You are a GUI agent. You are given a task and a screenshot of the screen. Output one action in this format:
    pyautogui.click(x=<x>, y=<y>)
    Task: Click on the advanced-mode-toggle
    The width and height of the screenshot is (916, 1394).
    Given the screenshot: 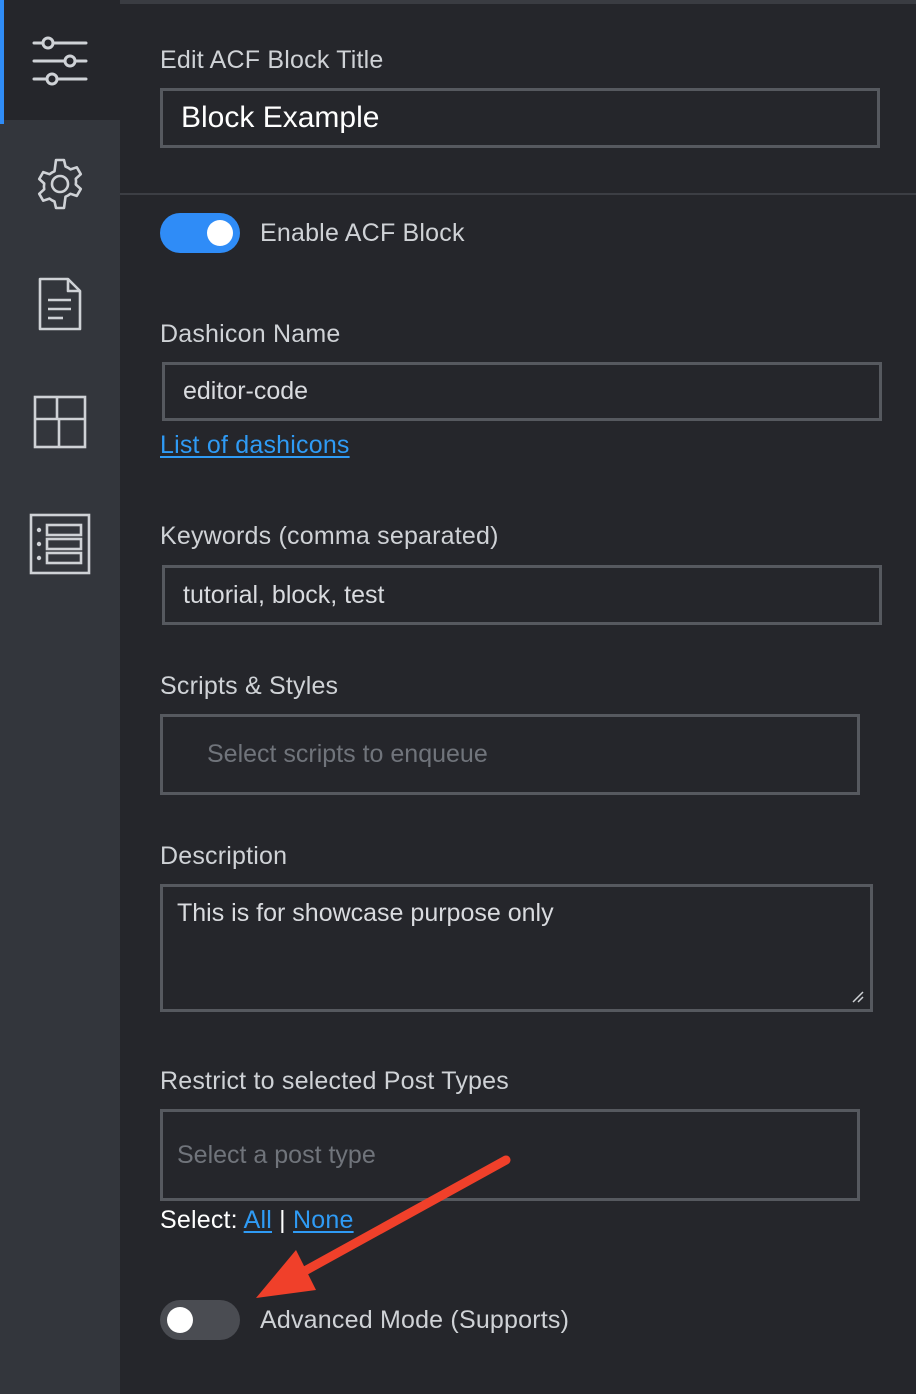 What is the action you would take?
    pyautogui.click(x=200, y=1320)
    